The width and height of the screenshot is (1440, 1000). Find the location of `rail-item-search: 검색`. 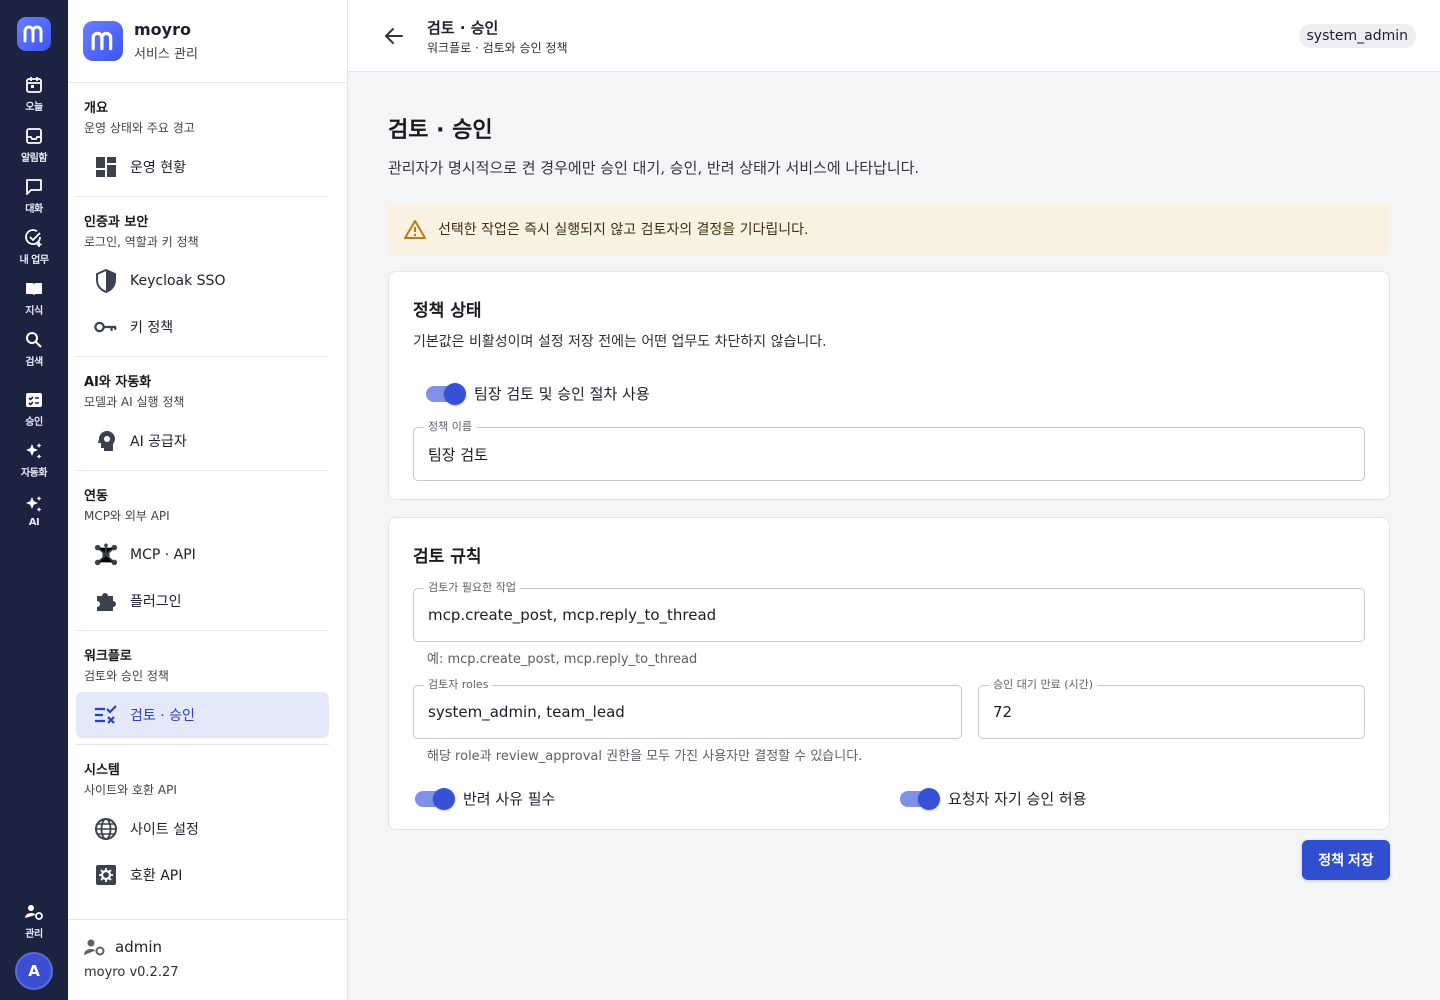

rail-item-search: 검색 is located at coordinates (34, 348).